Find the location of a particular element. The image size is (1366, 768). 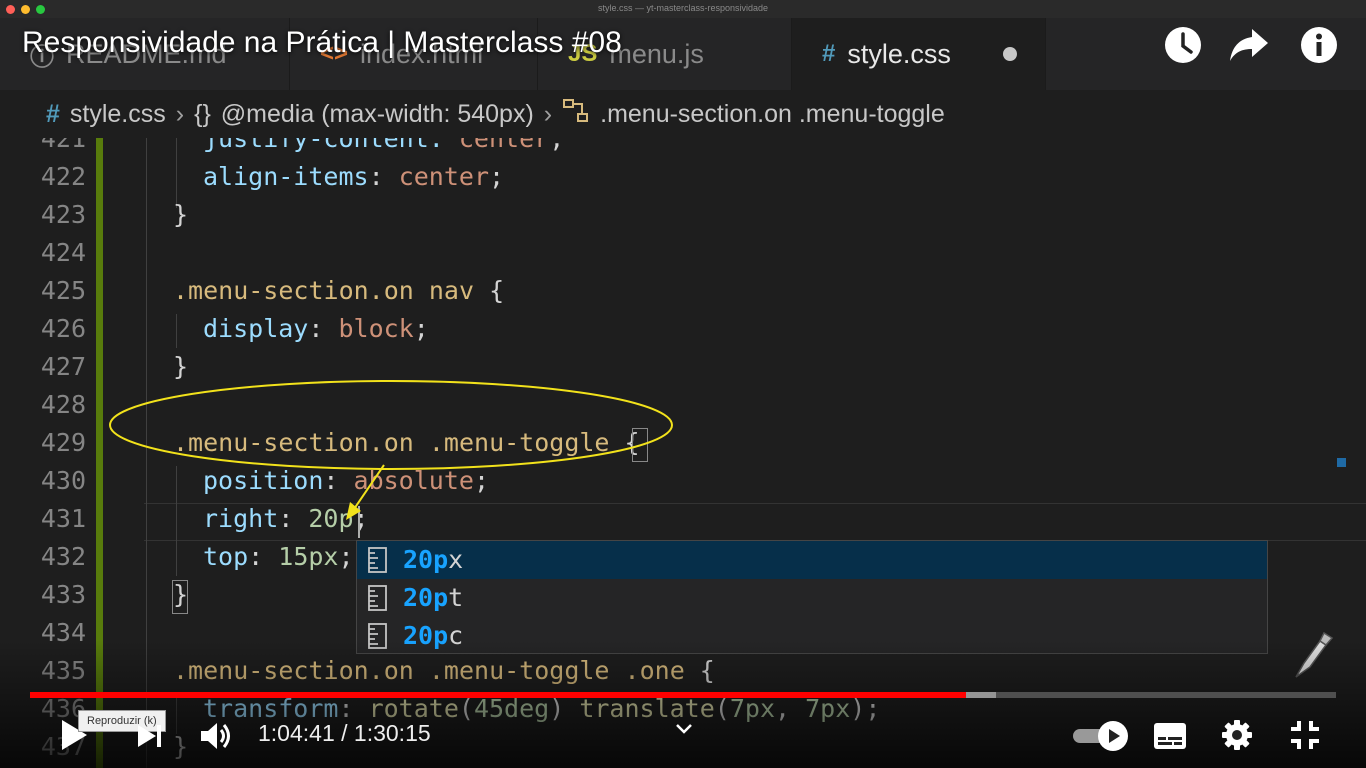

subtitles-icon is located at coordinates (1170, 736).